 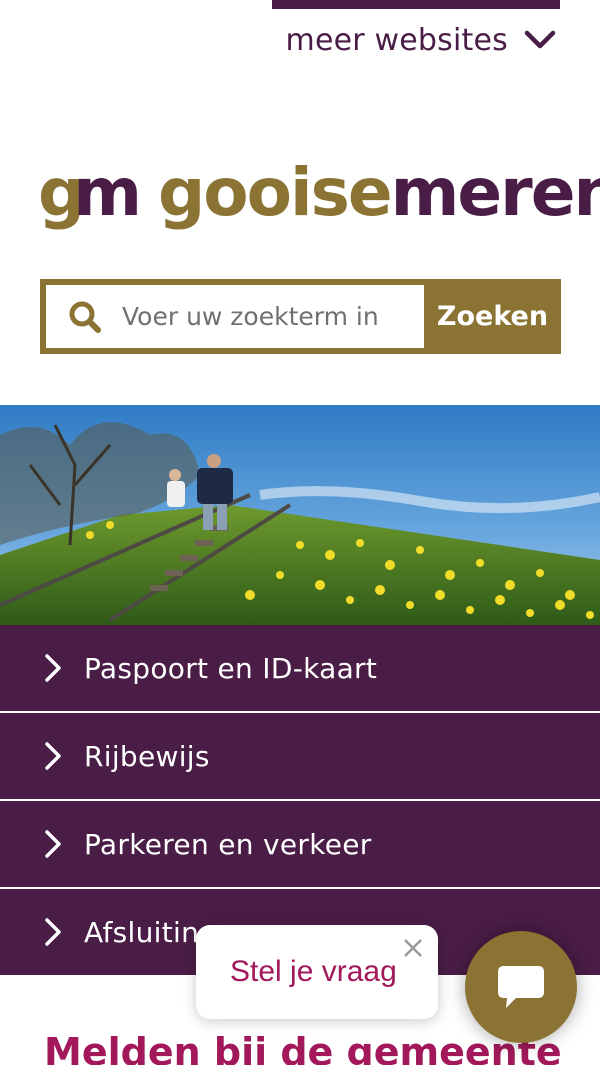 I want to click on search-input, so click(x=272, y=316).